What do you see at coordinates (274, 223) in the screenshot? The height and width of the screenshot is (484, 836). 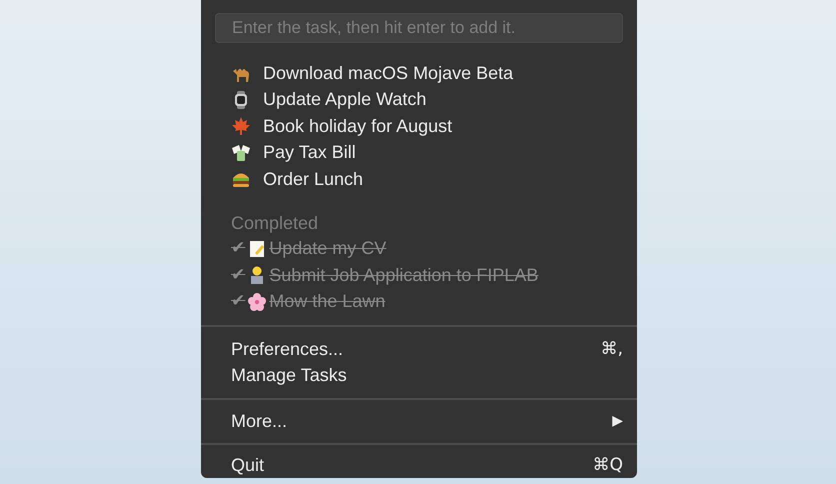 I see `completed-heading: Completed` at bounding box center [274, 223].